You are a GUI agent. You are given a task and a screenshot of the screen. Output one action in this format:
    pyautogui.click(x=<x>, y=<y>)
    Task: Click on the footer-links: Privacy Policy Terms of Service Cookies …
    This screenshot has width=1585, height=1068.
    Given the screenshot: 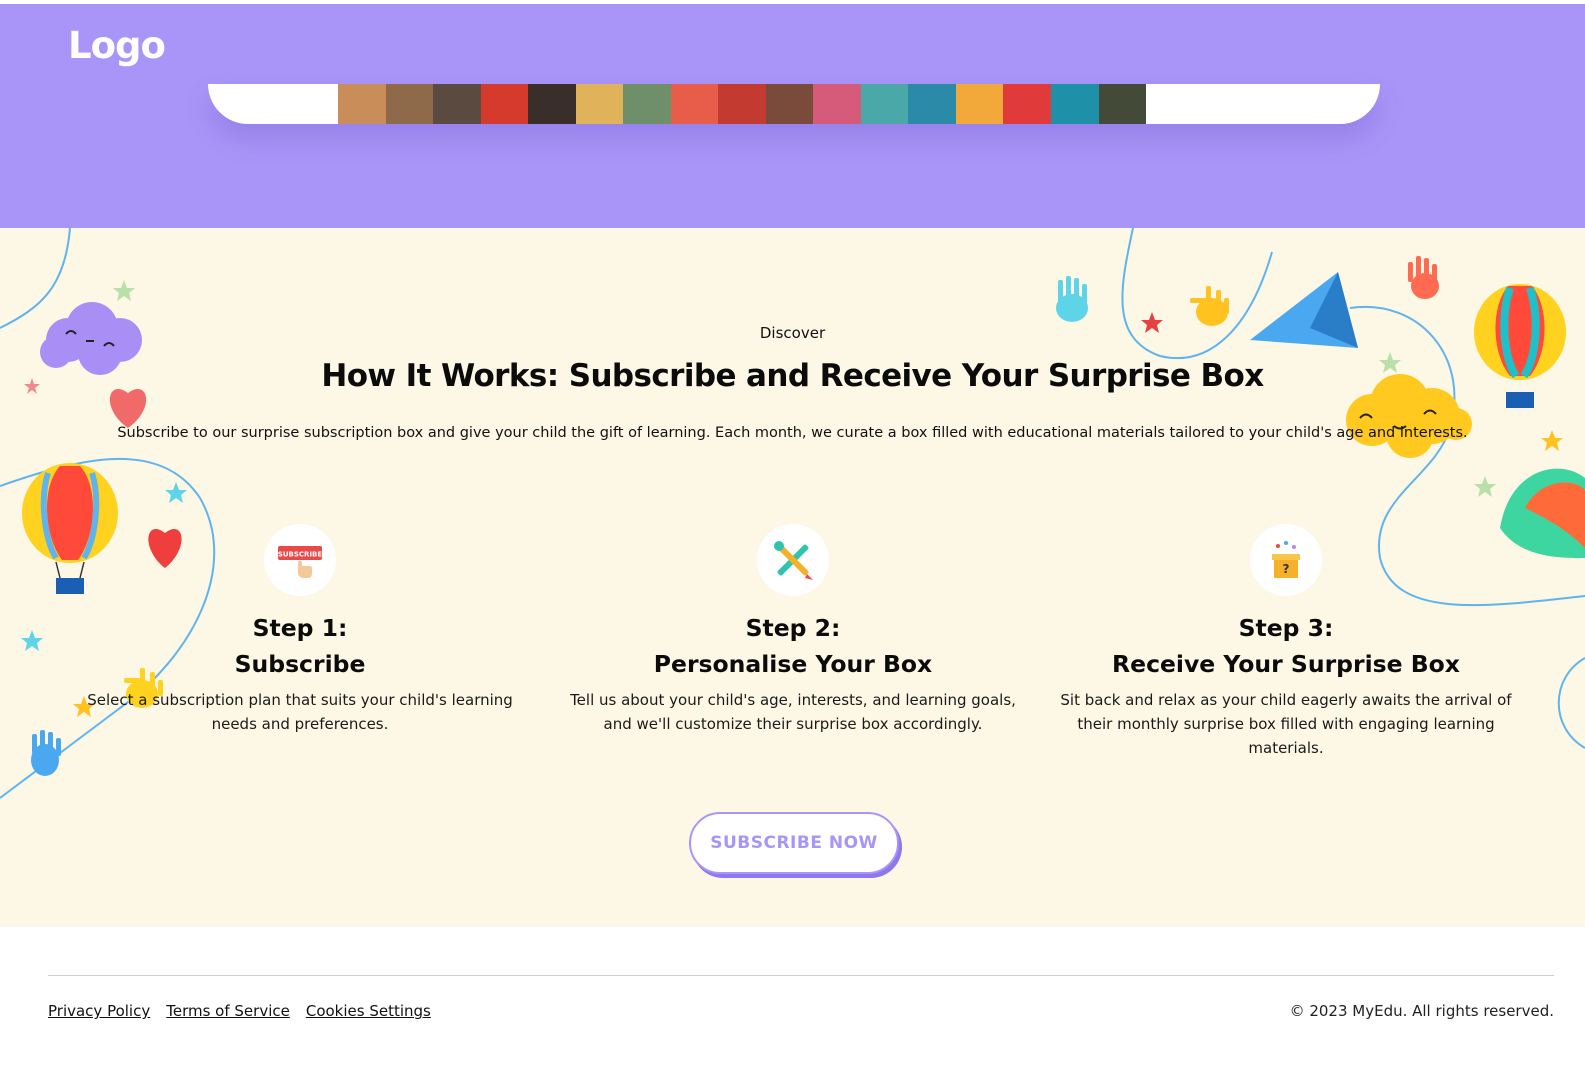 What is the action you would take?
    pyautogui.click(x=239, y=1011)
    